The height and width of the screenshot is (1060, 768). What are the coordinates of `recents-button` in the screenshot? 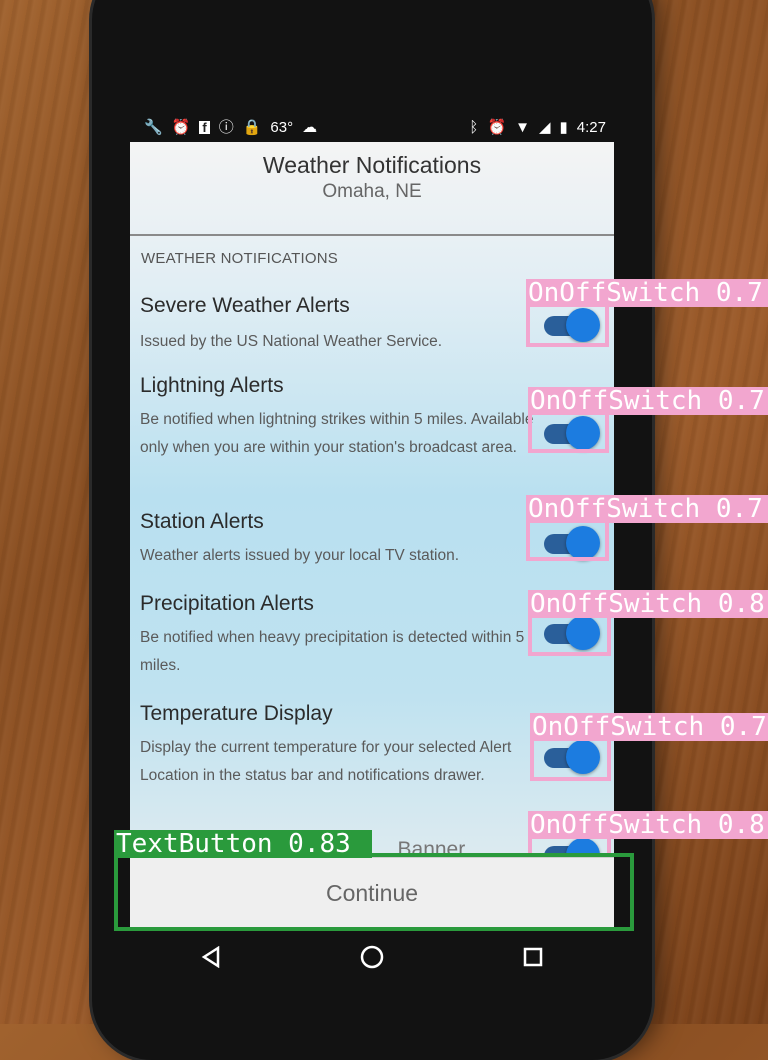 It's located at (533, 957).